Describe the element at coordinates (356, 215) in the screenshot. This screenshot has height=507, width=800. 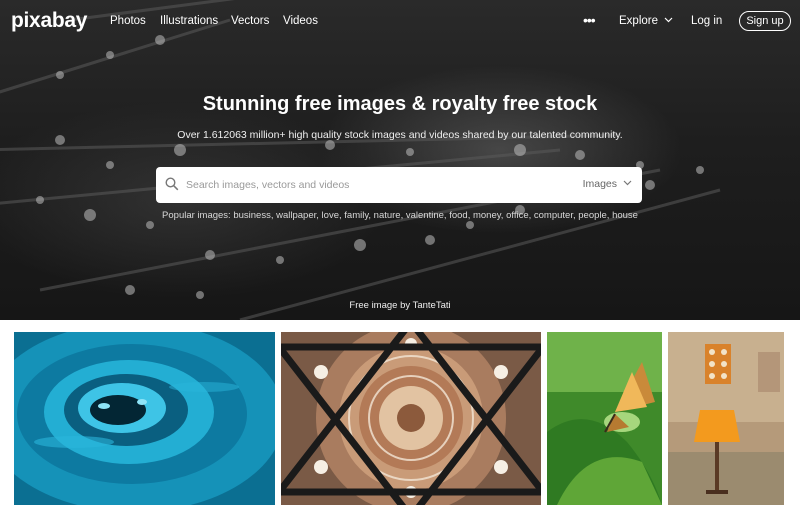
I see `popular-tag-family: family` at that location.